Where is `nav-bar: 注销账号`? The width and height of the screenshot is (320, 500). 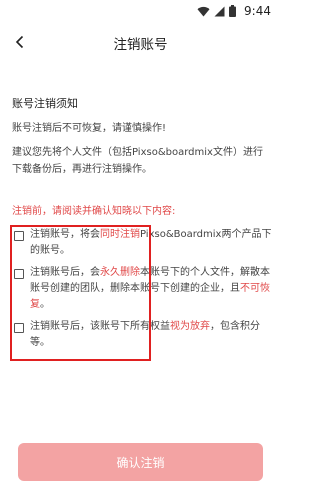
nav-bar: 注销账号 is located at coordinates (140, 42).